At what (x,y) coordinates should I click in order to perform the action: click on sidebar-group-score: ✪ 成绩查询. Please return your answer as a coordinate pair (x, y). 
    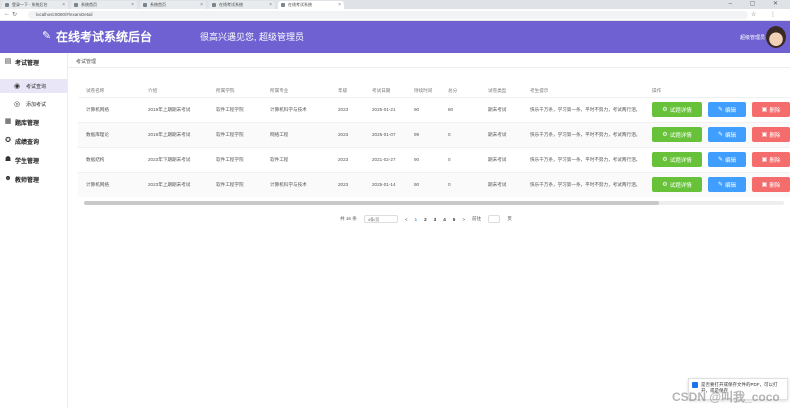
    Looking at the image, I should click on (33, 141).